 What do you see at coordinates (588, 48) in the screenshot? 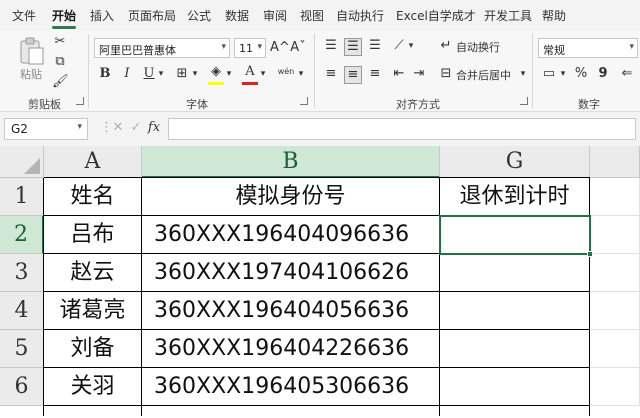
I see `number-format-select: 常规 ▾` at bounding box center [588, 48].